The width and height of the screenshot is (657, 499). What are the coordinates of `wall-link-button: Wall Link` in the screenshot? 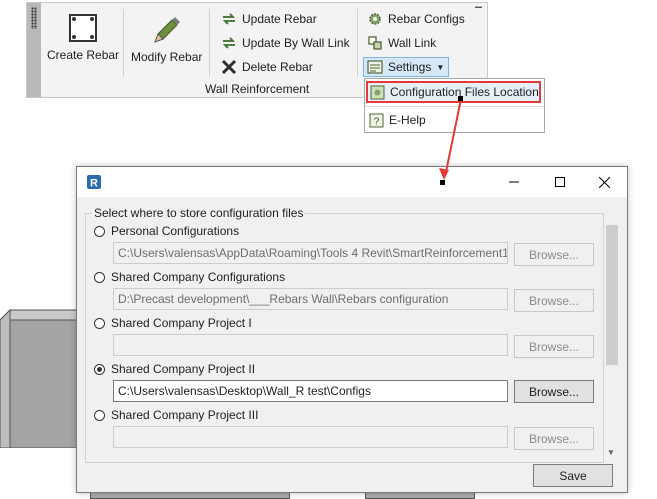 It's located at (401, 43).